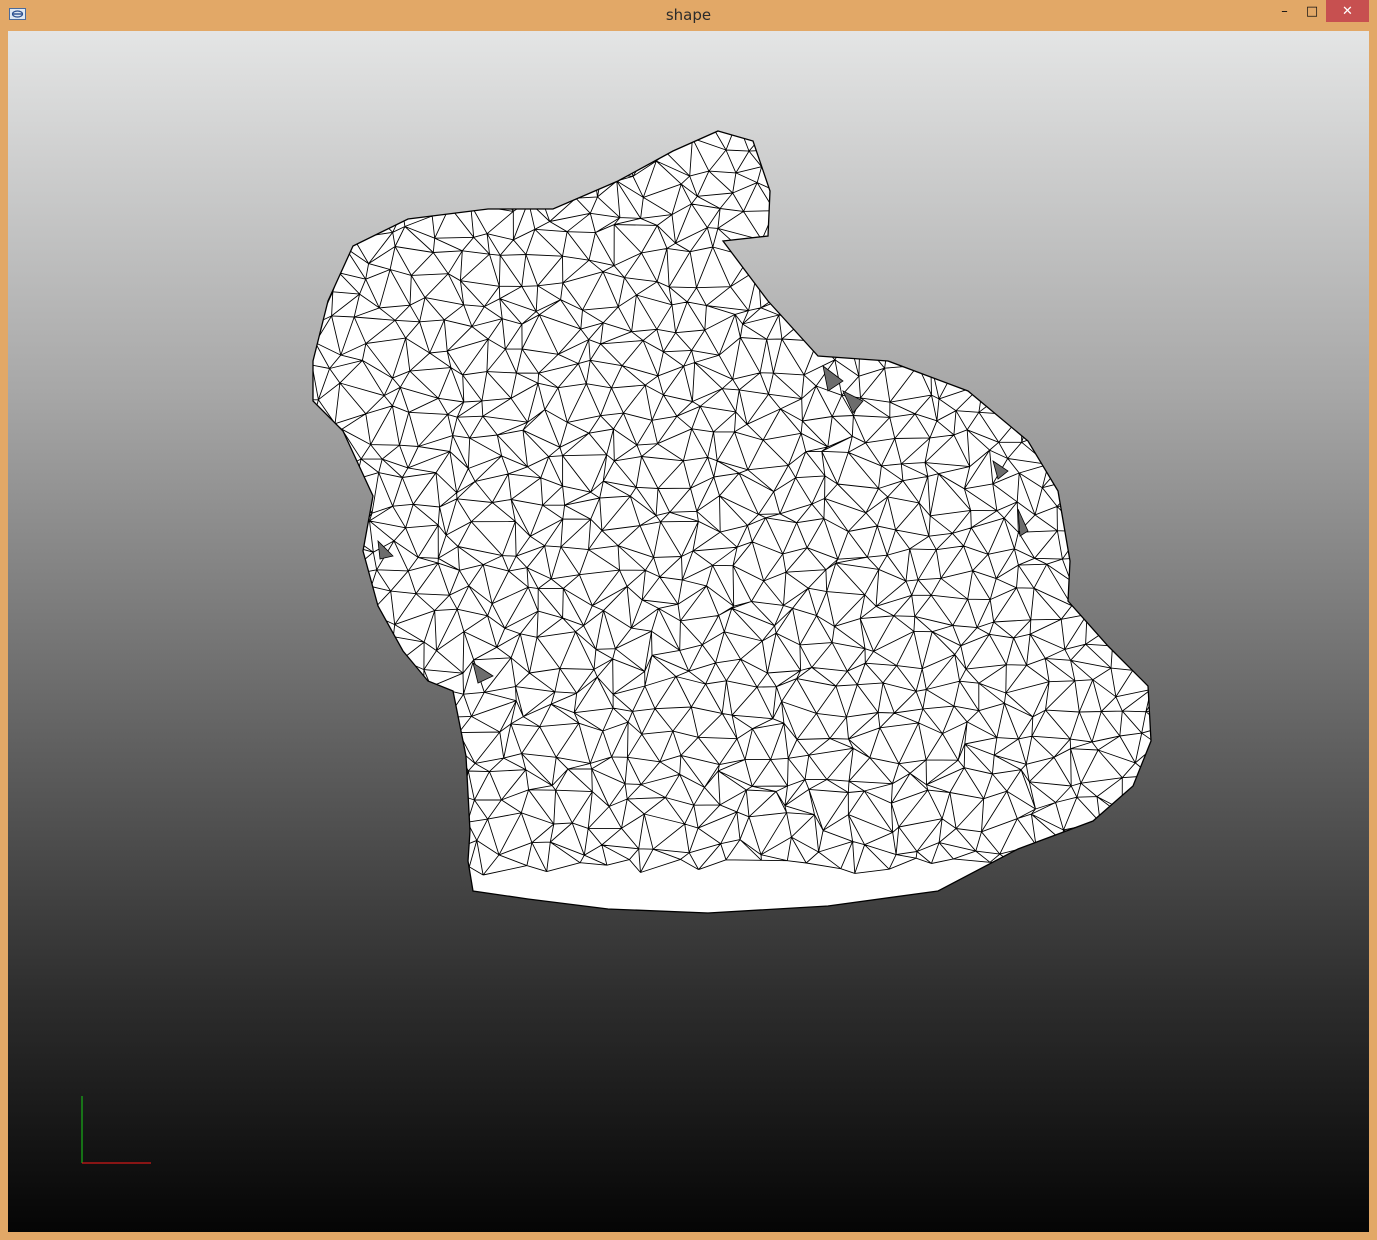 The height and width of the screenshot is (1240, 1377). I want to click on axis-indicator, so click(116, 1130).